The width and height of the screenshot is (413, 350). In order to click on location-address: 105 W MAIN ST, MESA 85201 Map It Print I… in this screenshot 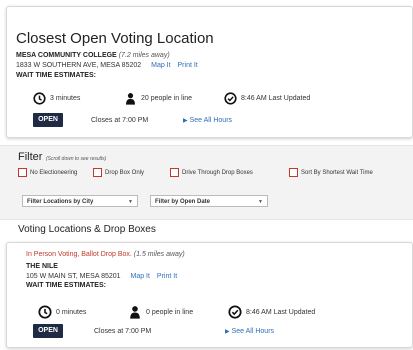, I will do `click(102, 276)`.